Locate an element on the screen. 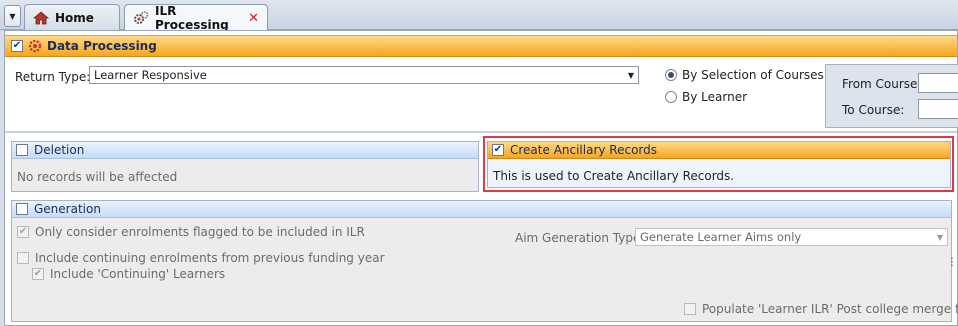  deletion-checkbox is located at coordinates (22, 150).